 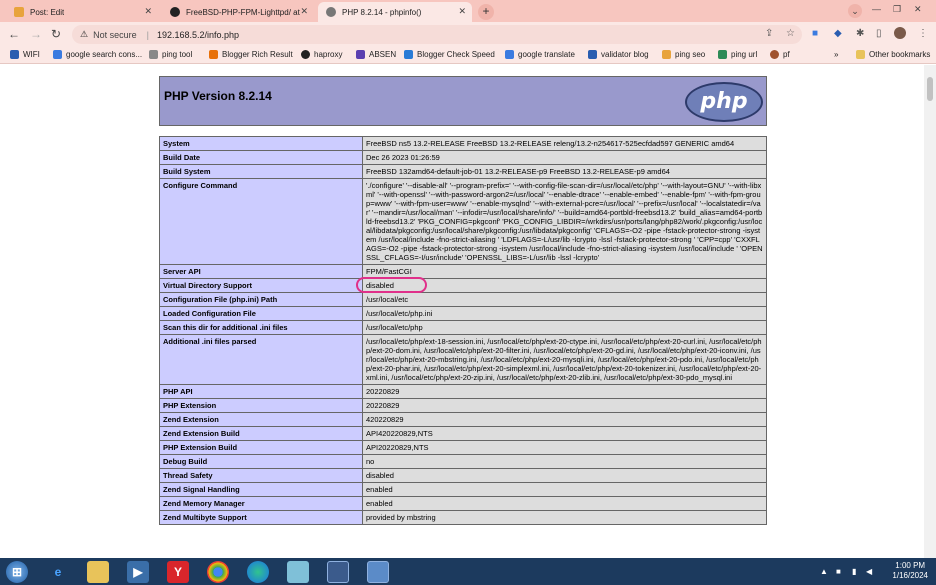 What do you see at coordinates (625, 54) in the screenshot?
I see `bookmark-label: validator blog` at bounding box center [625, 54].